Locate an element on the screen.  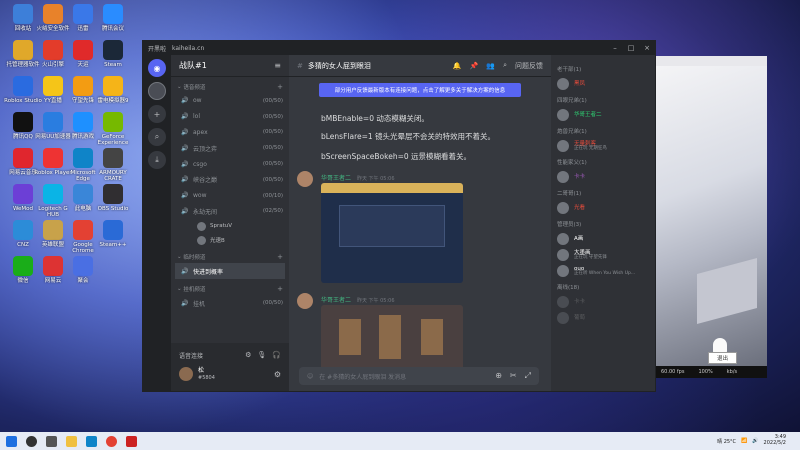
channel-item: 🔊 apex (00/50) is located at coordinates (230, 133).